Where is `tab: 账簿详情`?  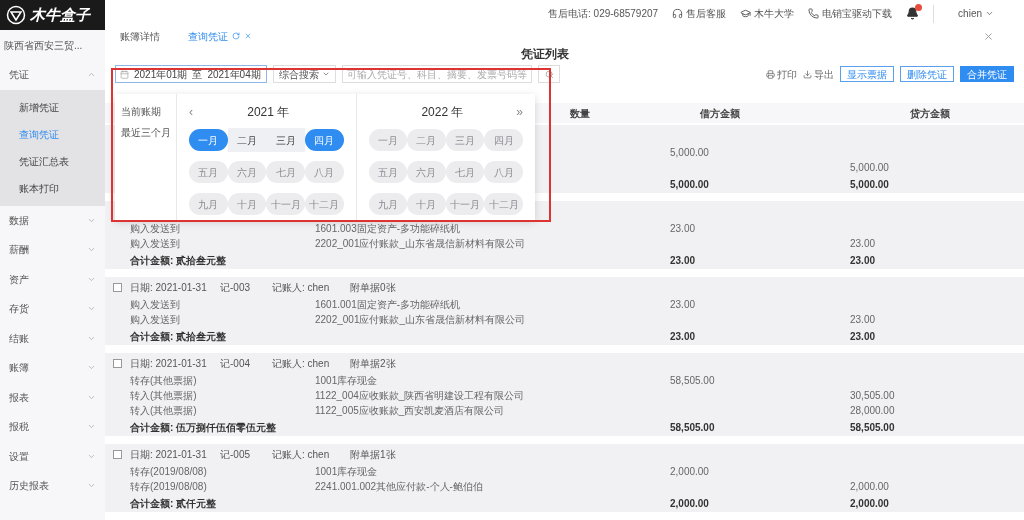 tab: 账簿详情 is located at coordinates (140, 36).